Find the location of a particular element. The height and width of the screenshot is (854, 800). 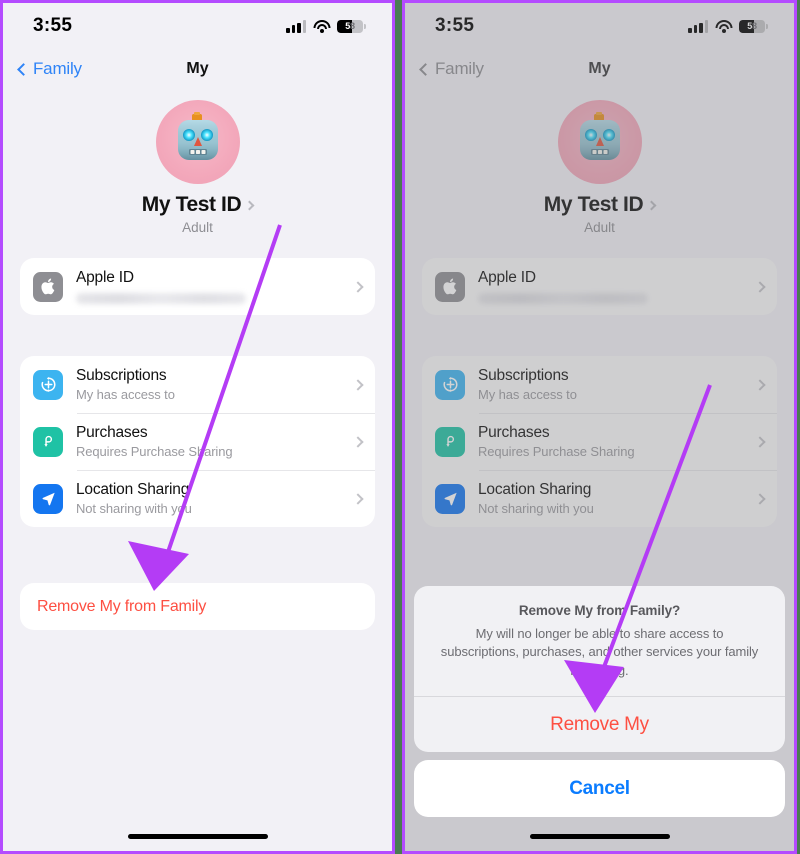

cancel-button-label: Cancel is located at coordinates (599, 788).